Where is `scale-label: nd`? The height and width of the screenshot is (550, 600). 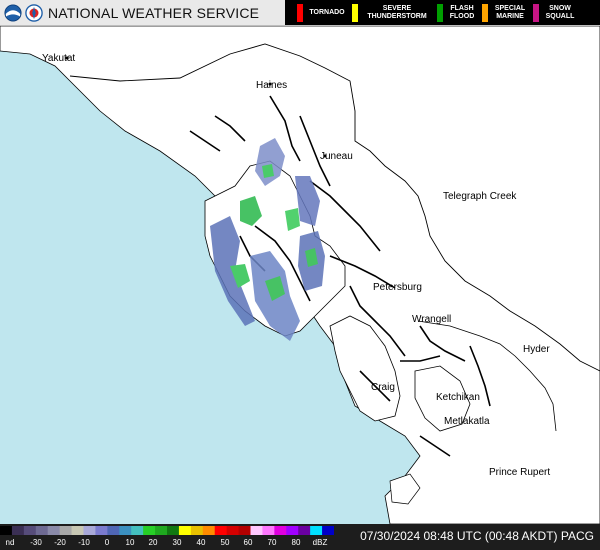
scale-label: nd is located at coordinates (10, 542).